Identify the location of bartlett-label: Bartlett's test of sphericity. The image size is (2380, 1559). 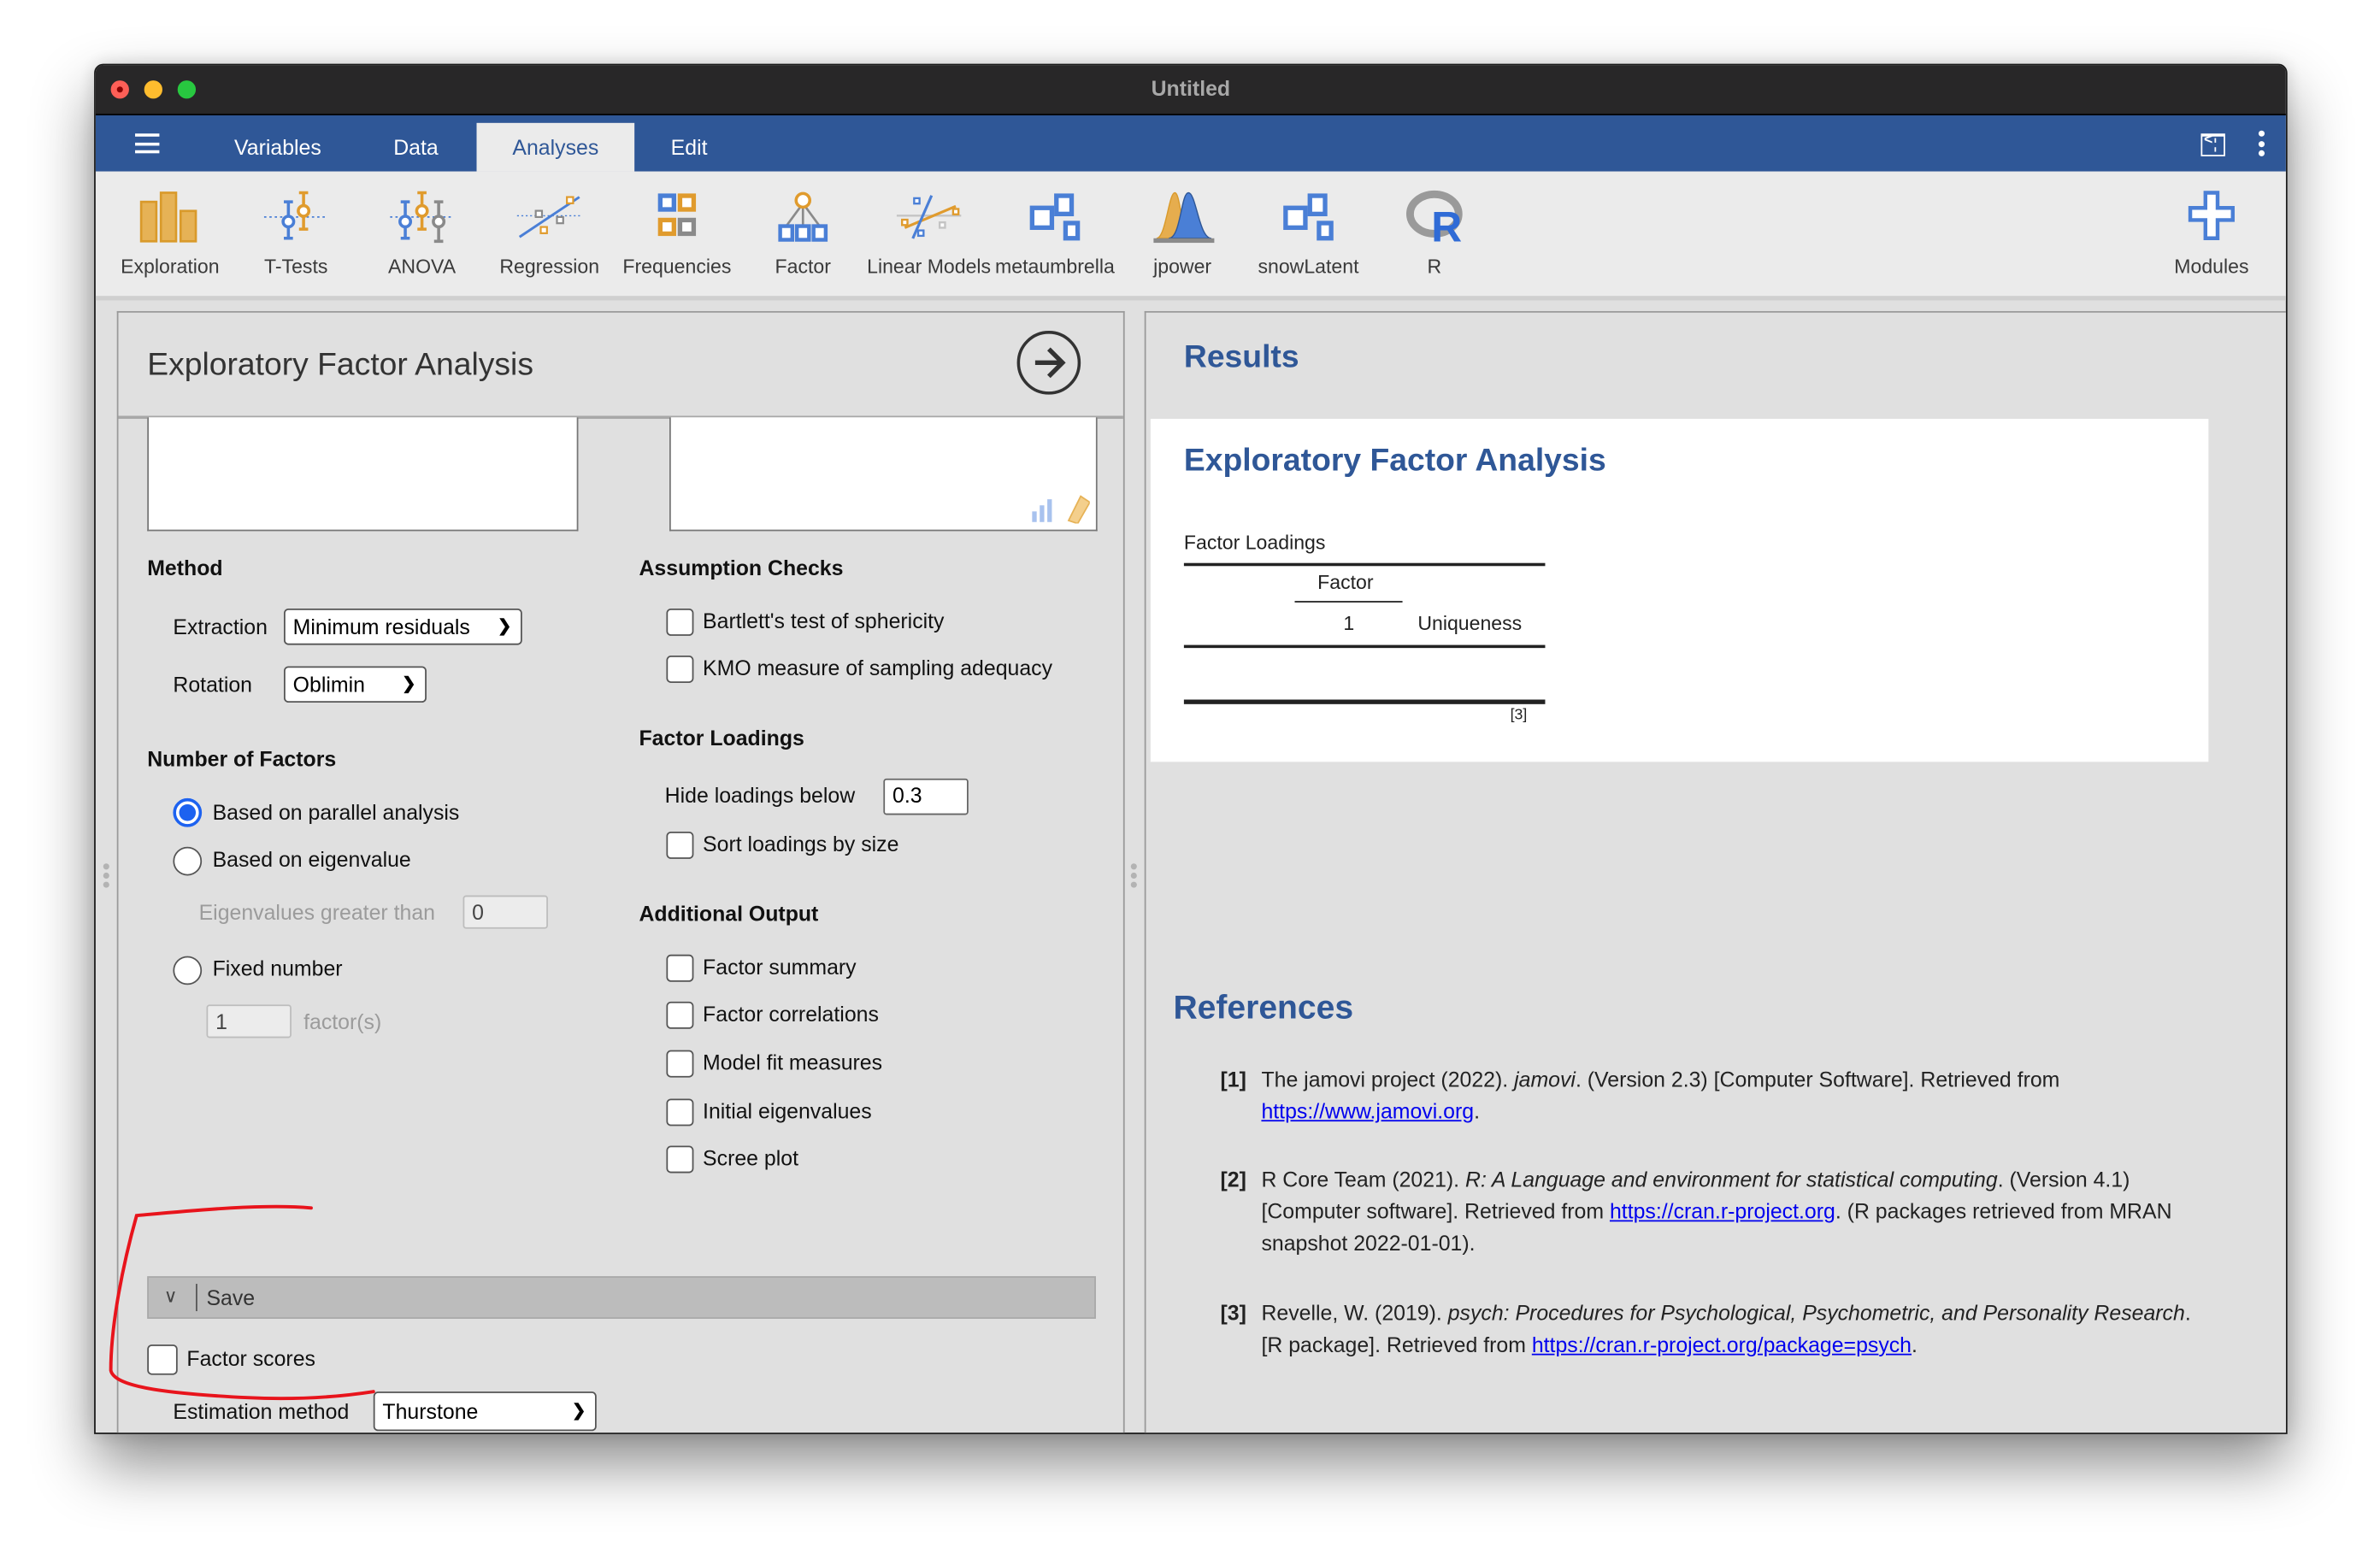
(824, 621).